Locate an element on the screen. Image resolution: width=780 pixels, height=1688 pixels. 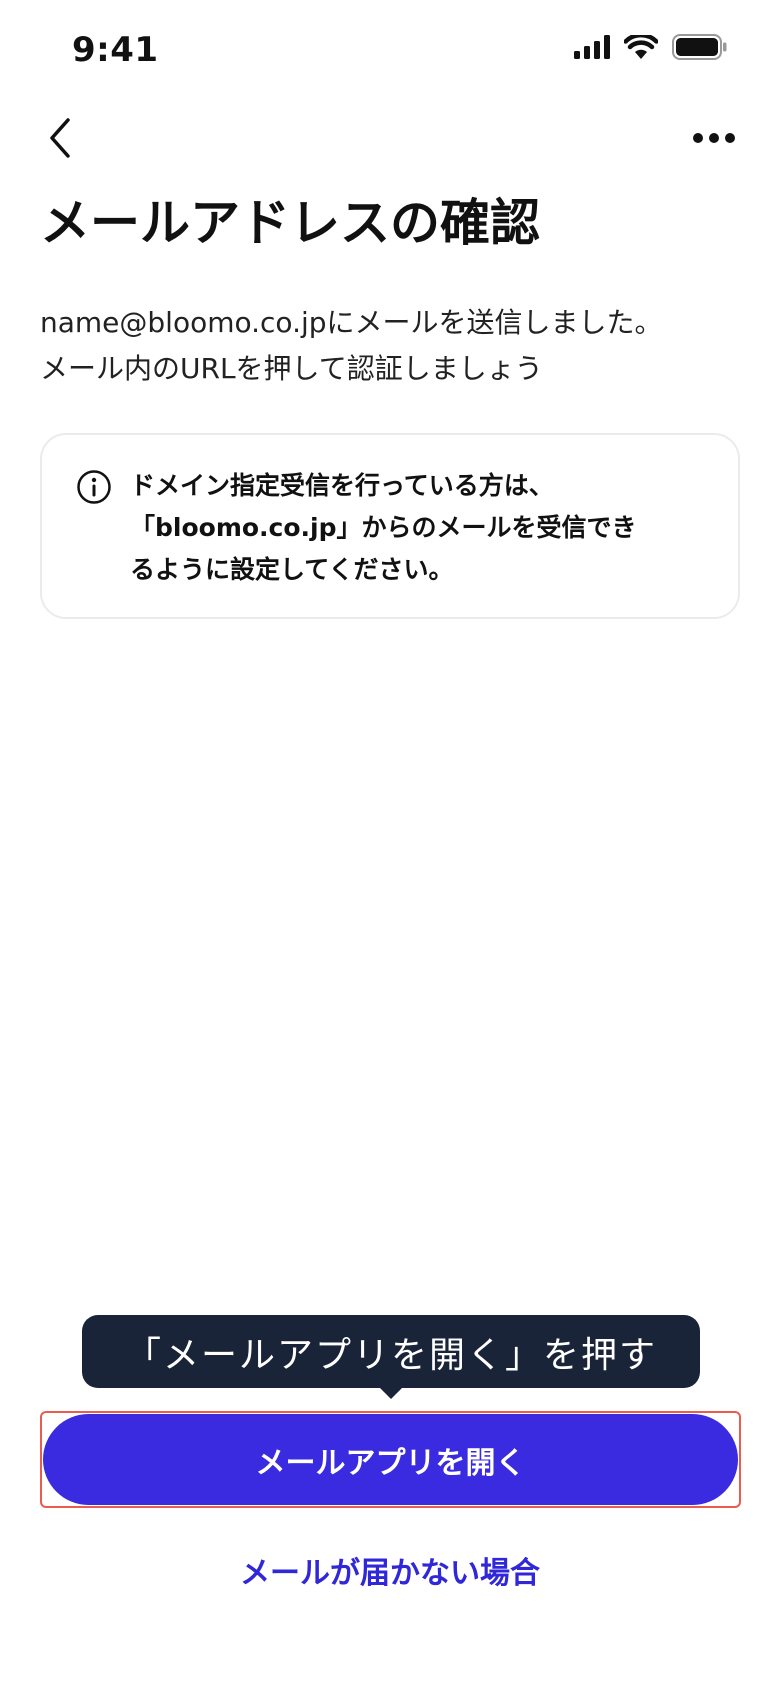
info-line: 「bloomo.co.jp」からのメールを受信でき is located at coordinates (383, 527).